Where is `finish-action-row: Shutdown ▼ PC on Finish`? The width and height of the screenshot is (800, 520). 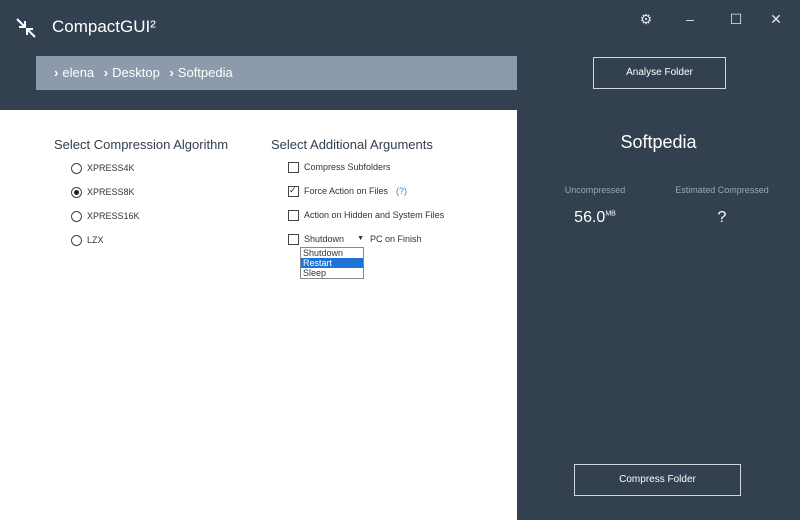
finish-action-row: Shutdown ▼ PC on Finish is located at coordinates (368, 239).